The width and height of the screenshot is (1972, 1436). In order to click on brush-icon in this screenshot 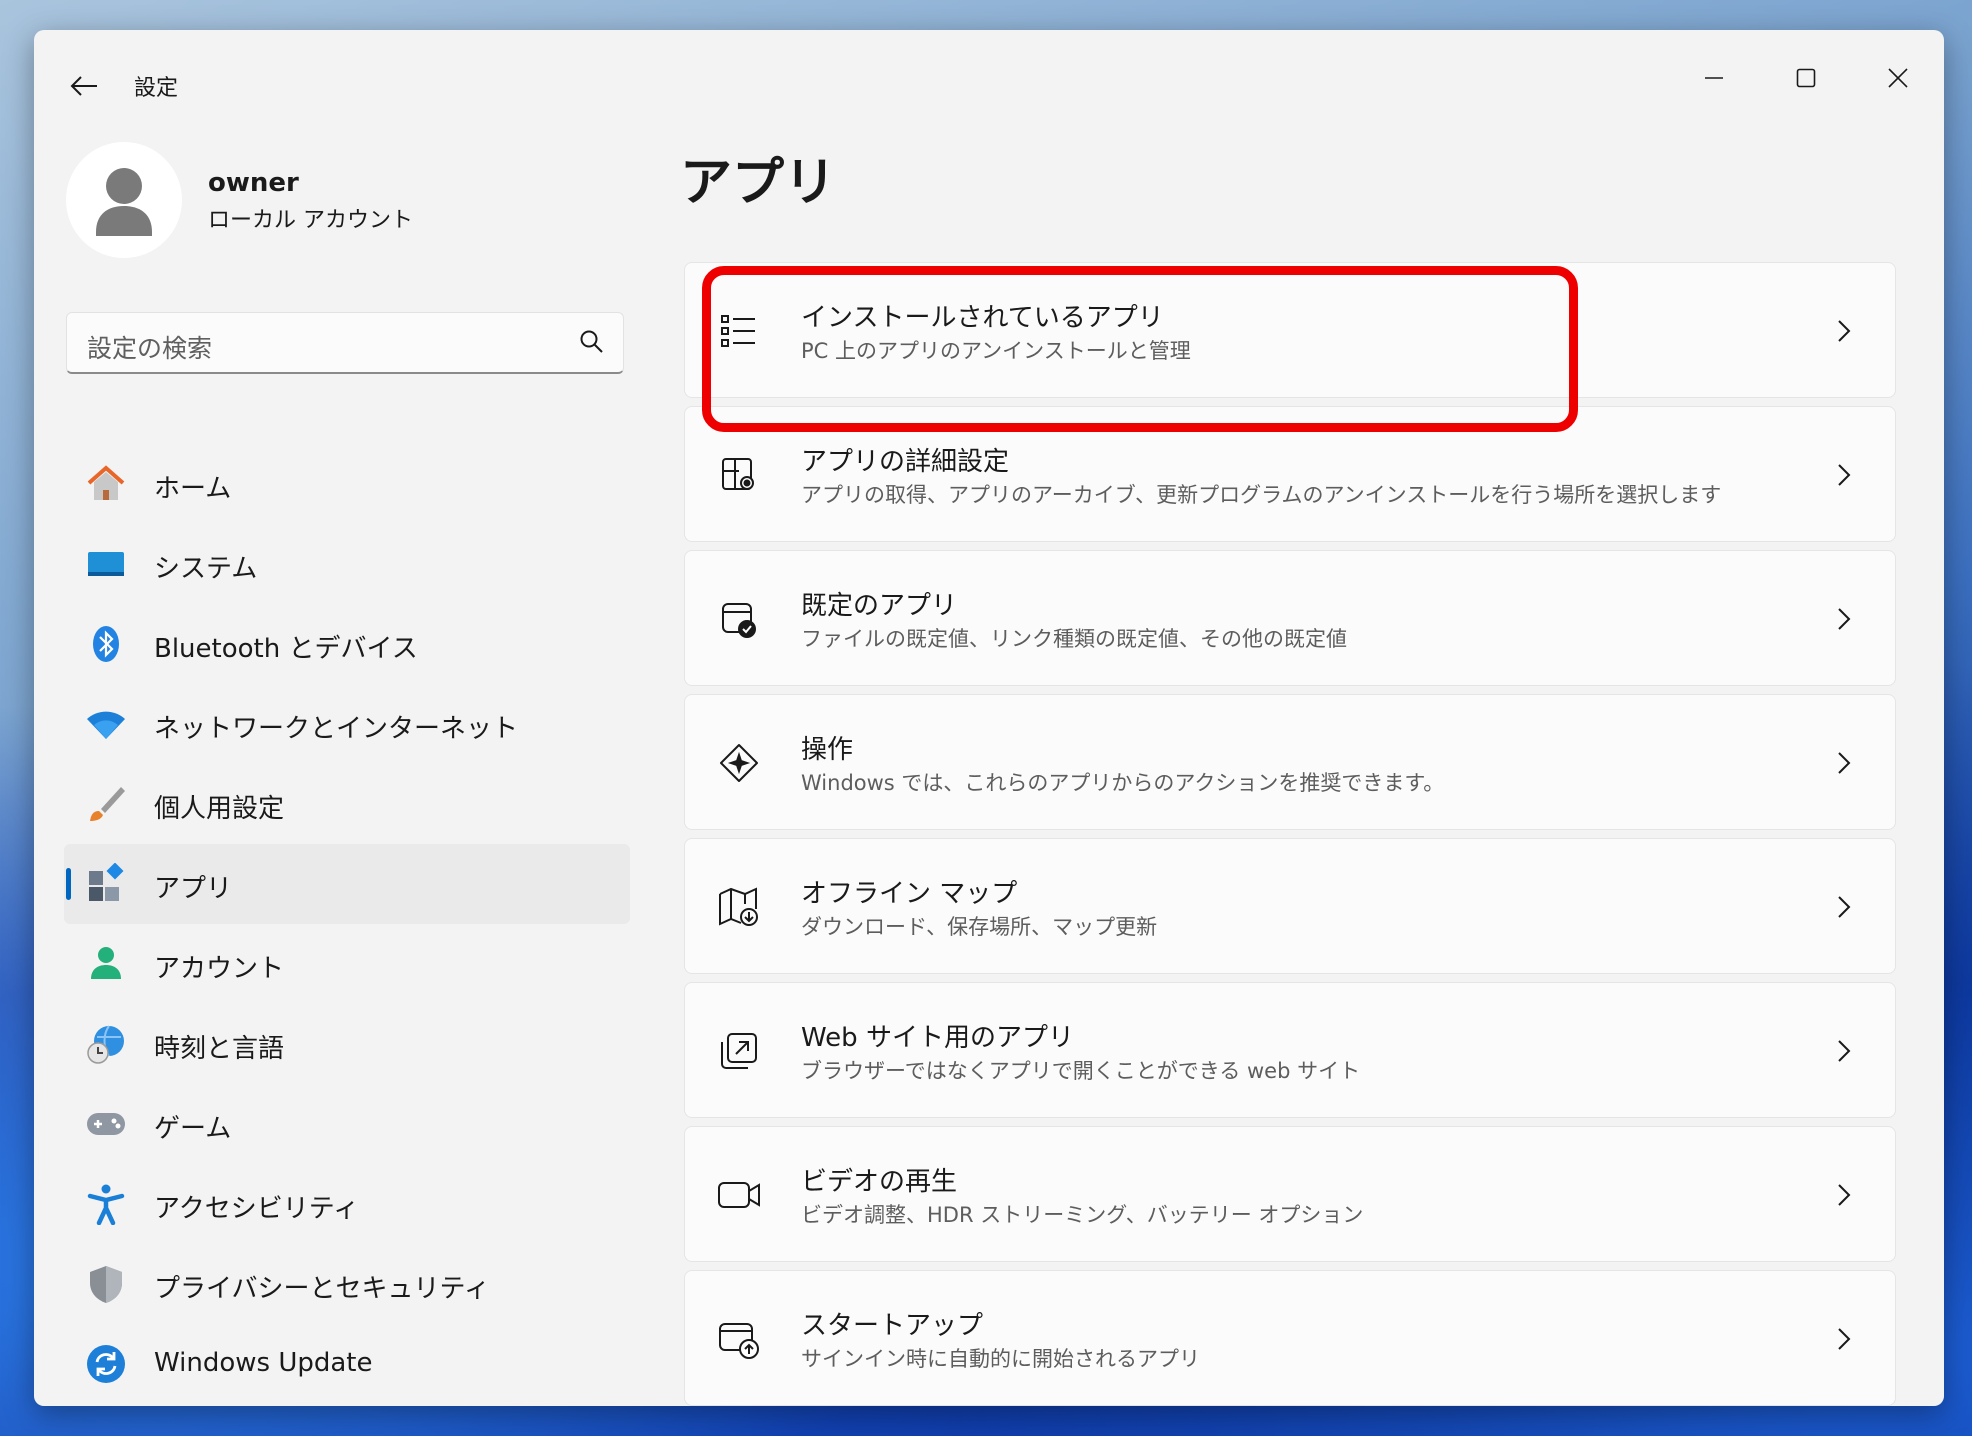, I will do `click(106, 804)`.